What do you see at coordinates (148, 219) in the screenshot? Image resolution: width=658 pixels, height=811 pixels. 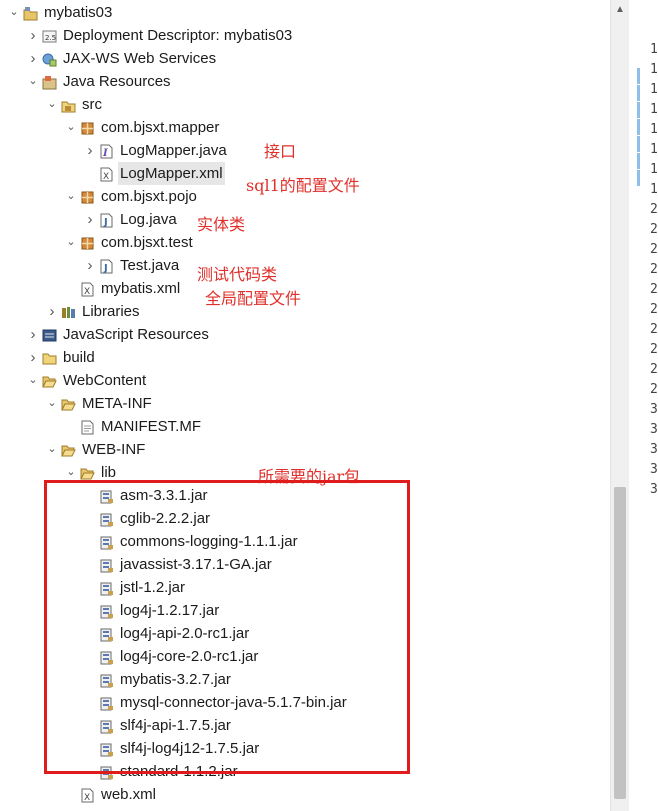 I see `tree-item-label: Log.java` at bounding box center [148, 219].